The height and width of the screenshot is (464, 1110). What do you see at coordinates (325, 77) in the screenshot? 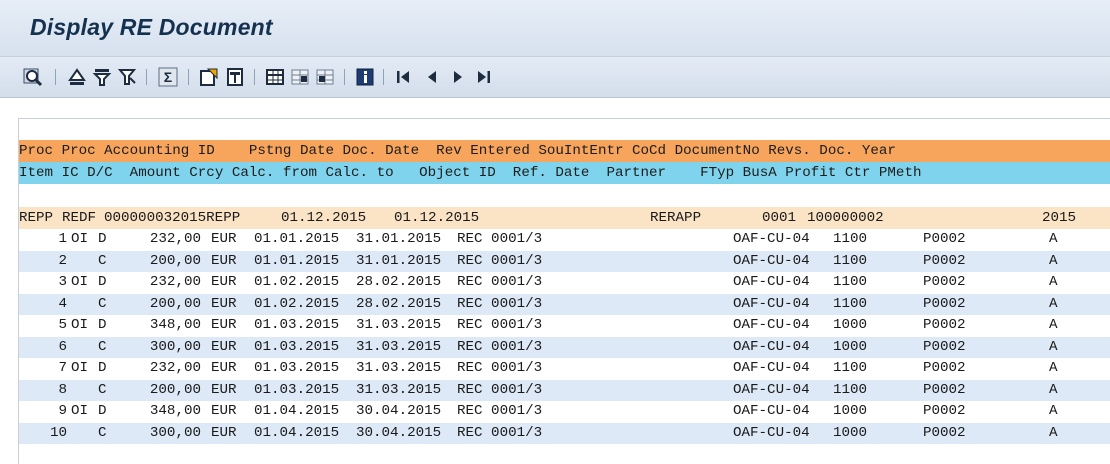
I see `save-layout-icon` at bounding box center [325, 77].